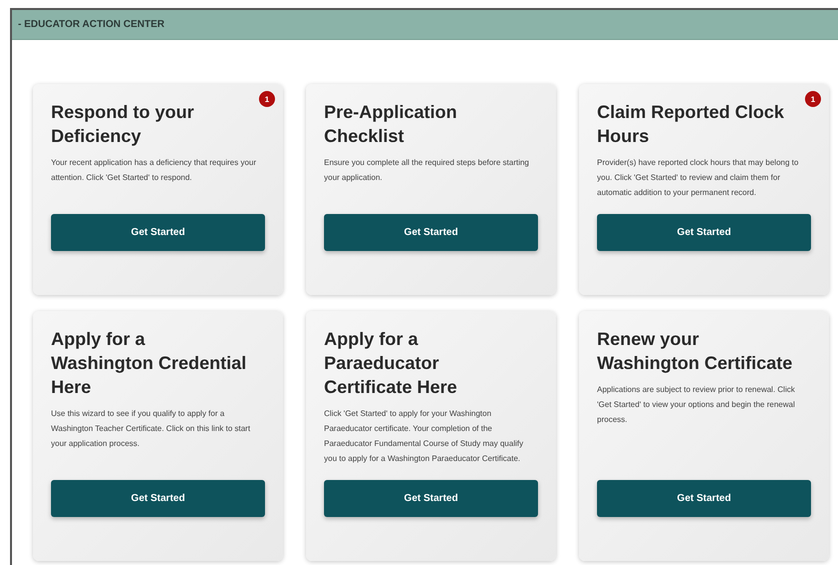 The width and height of the screenshot is (838, 565). Describe the element at coordinates (695, 351) in the screenshot. I see `card-title: Renew your Washington Certificate` at that location.